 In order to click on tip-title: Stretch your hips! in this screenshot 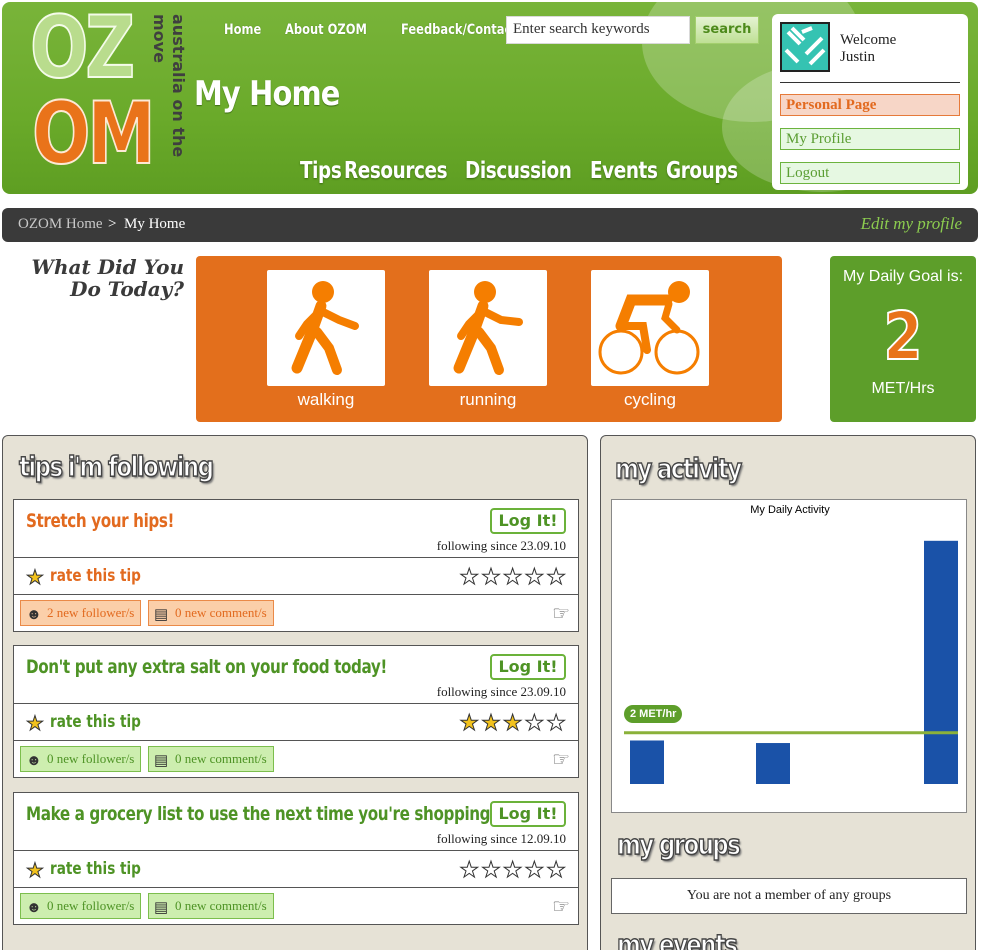, I will do `click(100, 521)`.